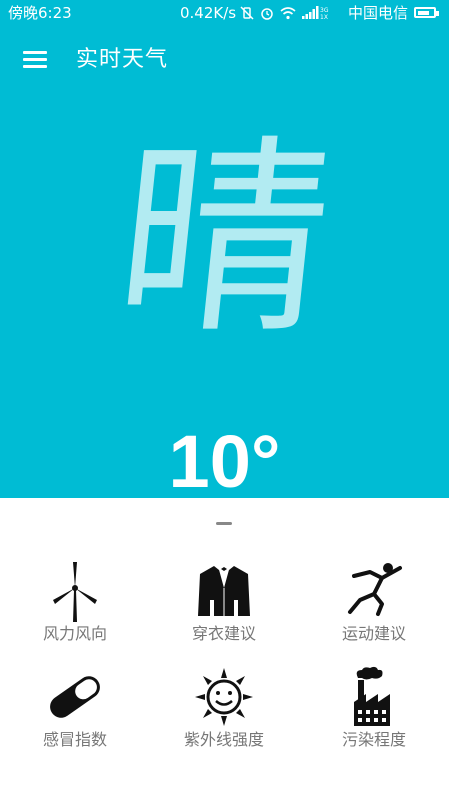  What do you see at coordinates (122, 59) in the screenshot?
I see `page-title: 实时天气` at bounding box center [122, 59].